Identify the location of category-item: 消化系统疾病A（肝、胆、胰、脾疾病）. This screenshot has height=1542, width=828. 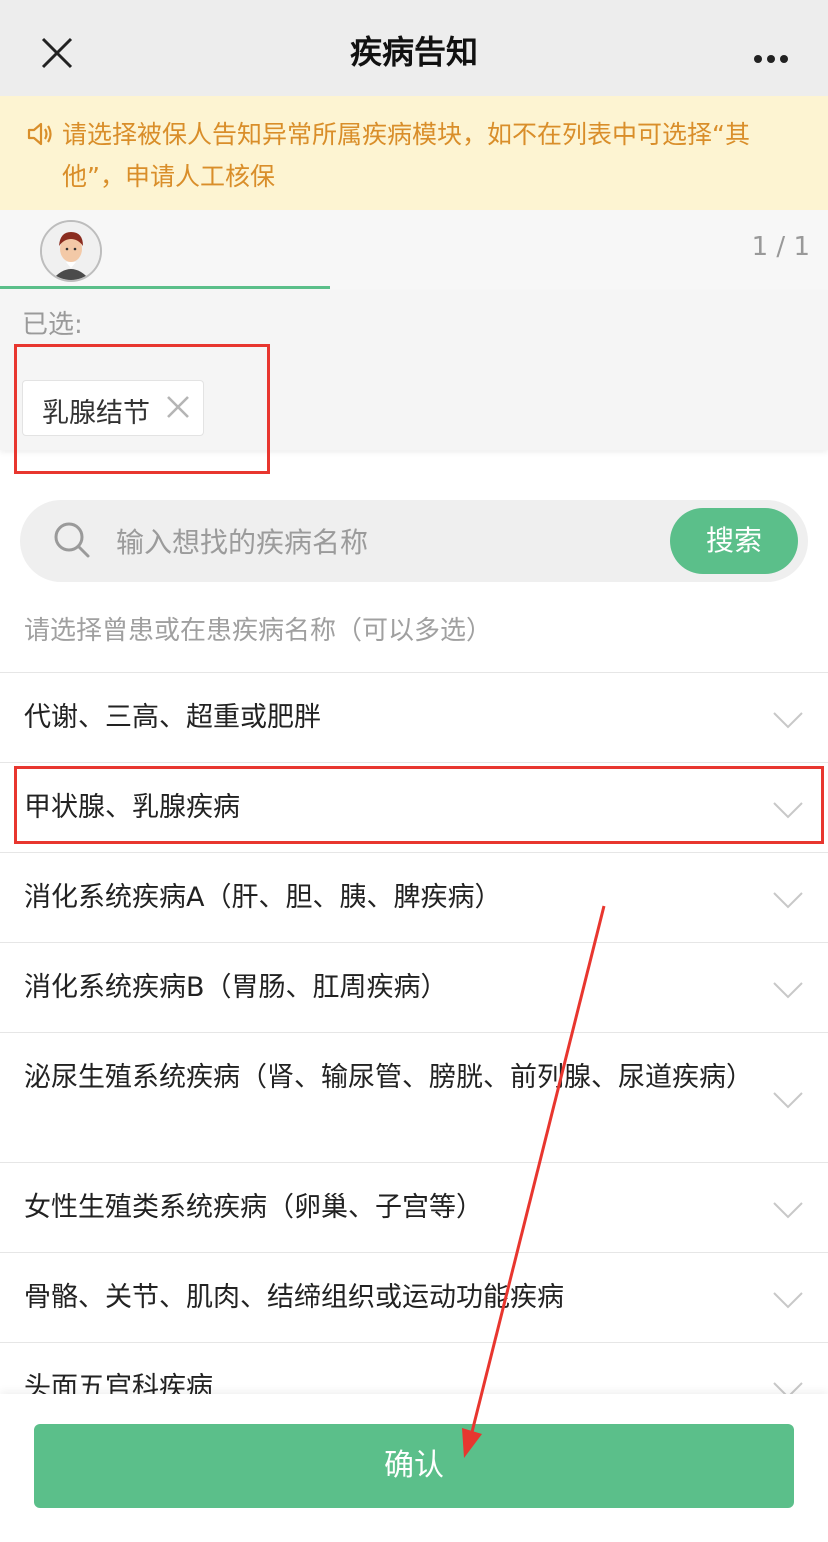
(414, 897).